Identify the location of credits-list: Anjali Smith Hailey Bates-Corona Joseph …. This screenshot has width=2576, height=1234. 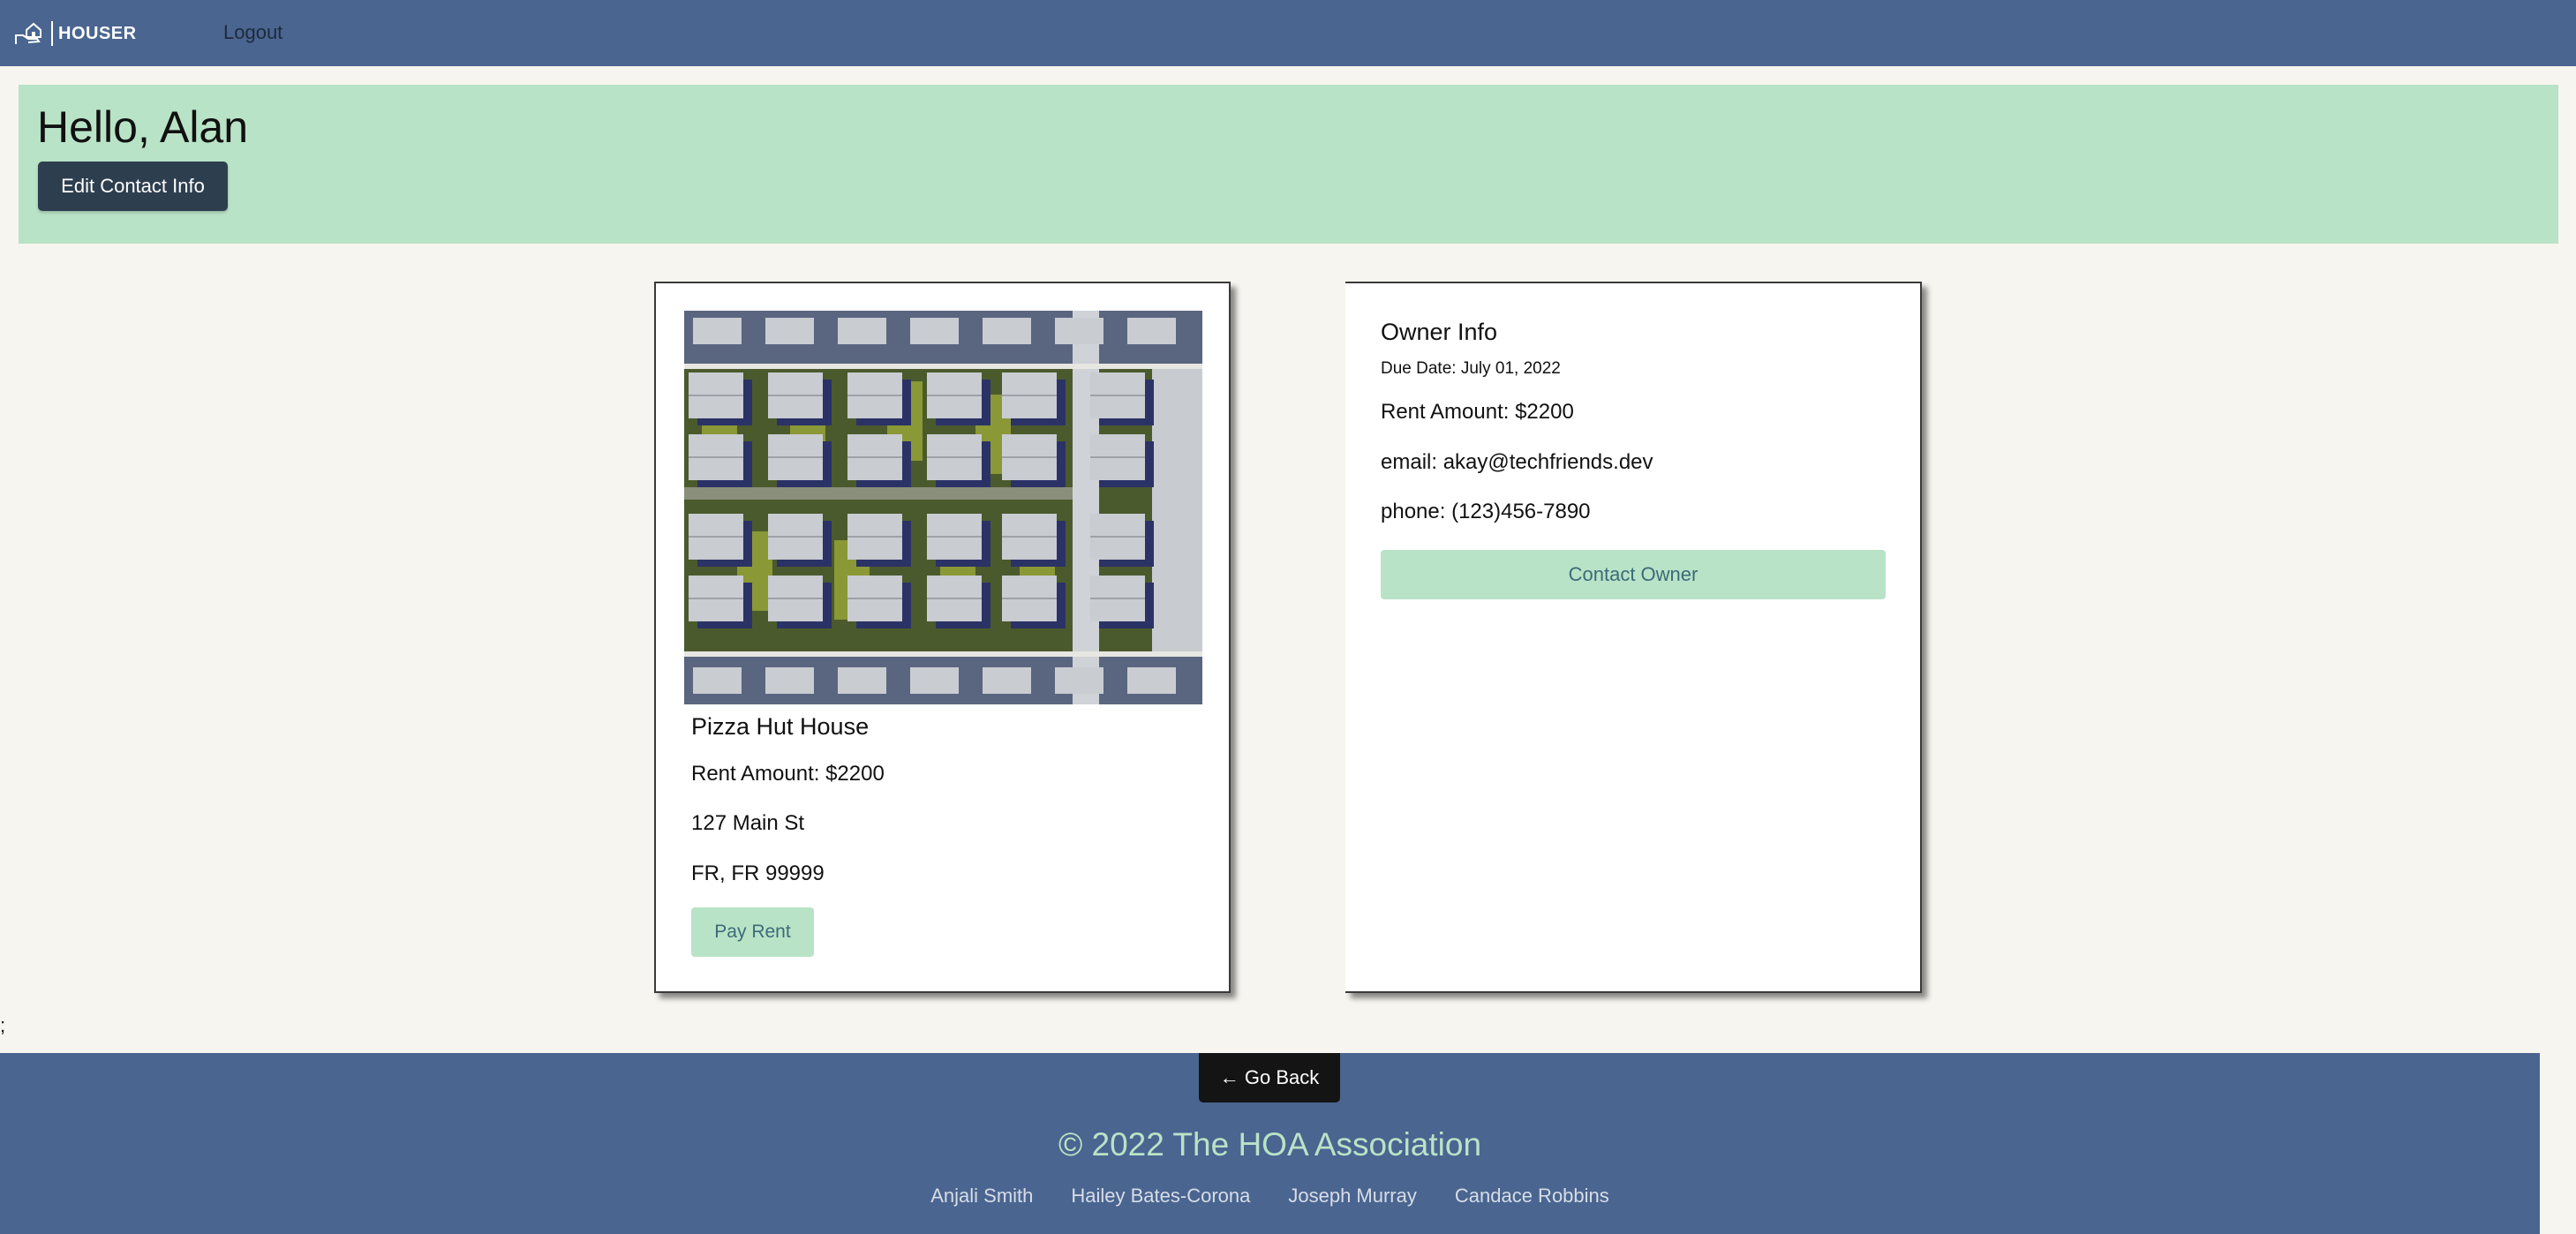
(1270, 1196).